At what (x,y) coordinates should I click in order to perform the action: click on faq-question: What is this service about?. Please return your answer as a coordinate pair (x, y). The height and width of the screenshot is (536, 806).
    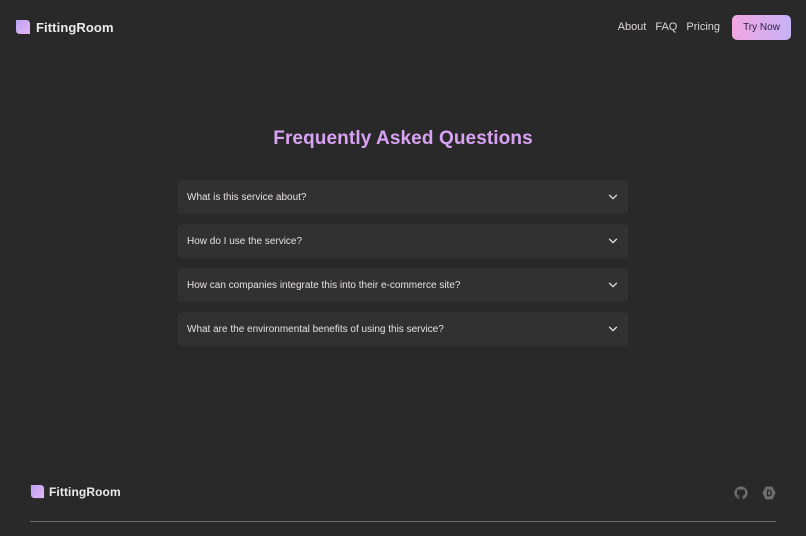
    Looking at the image, I should click on (247, 197).